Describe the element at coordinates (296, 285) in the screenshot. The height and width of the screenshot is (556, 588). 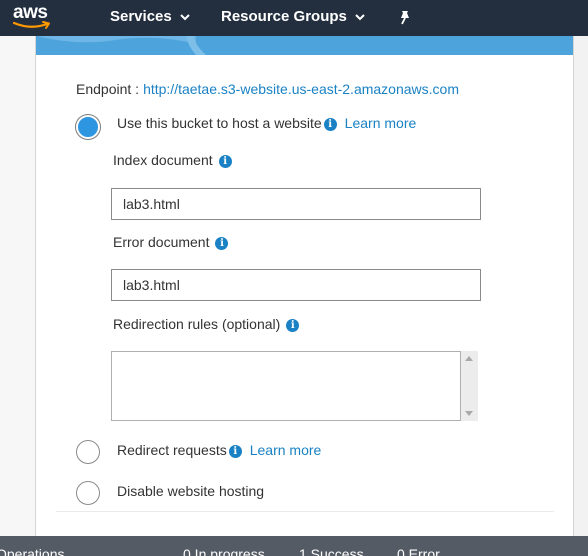
I see `error-document-input: lab3.html` at that location.